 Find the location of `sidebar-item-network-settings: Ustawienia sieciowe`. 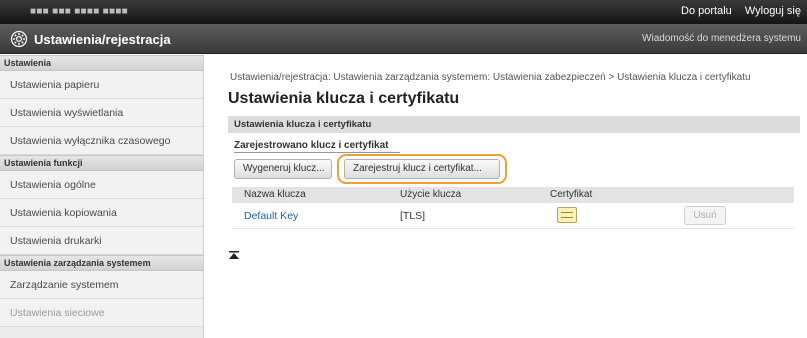

sidebar-item-network-settings: Ustawienia sieciowe is located at coordinates (101, 313).